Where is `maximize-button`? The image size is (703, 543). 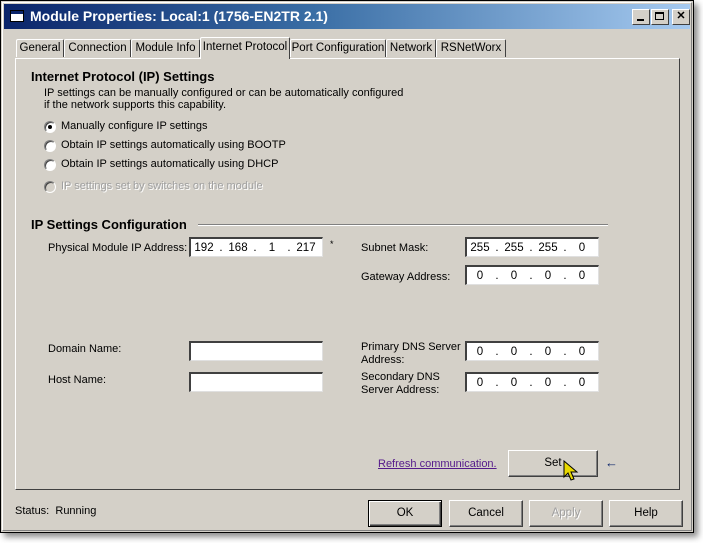 maximize-button is located at coordinates (660, 17).